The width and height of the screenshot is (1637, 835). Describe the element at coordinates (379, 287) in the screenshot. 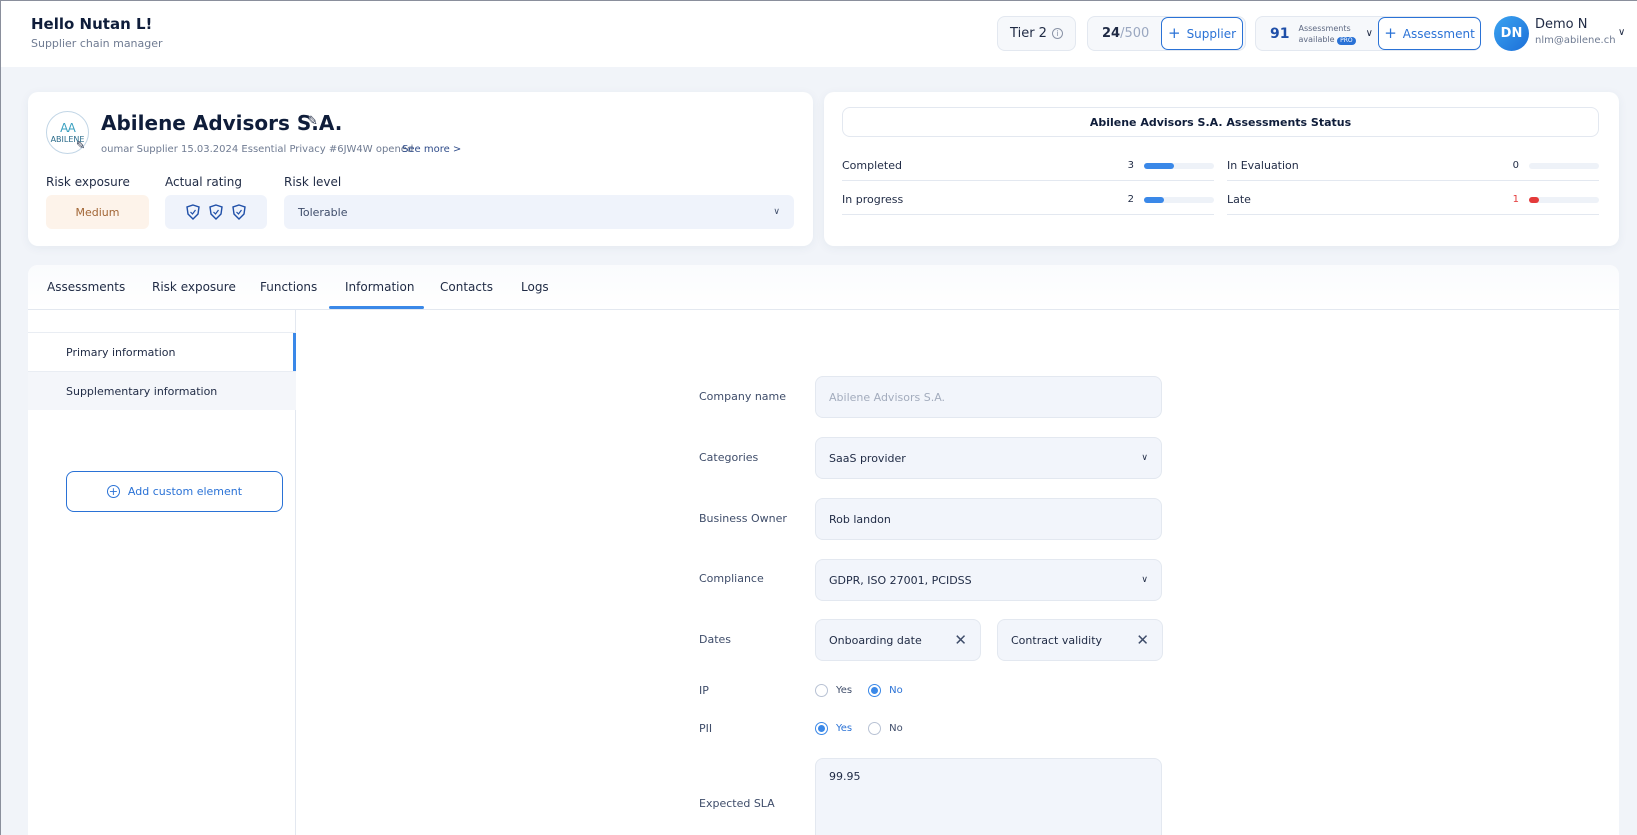

I see `tab-information: Information` at that location.